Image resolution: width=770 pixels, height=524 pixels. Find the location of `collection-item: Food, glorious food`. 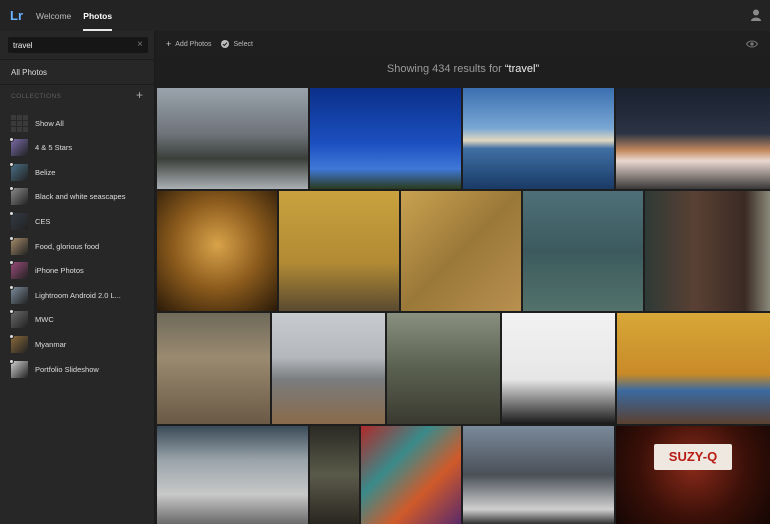

collection-item: Food, glorious food is located at coordinates (80, 245).